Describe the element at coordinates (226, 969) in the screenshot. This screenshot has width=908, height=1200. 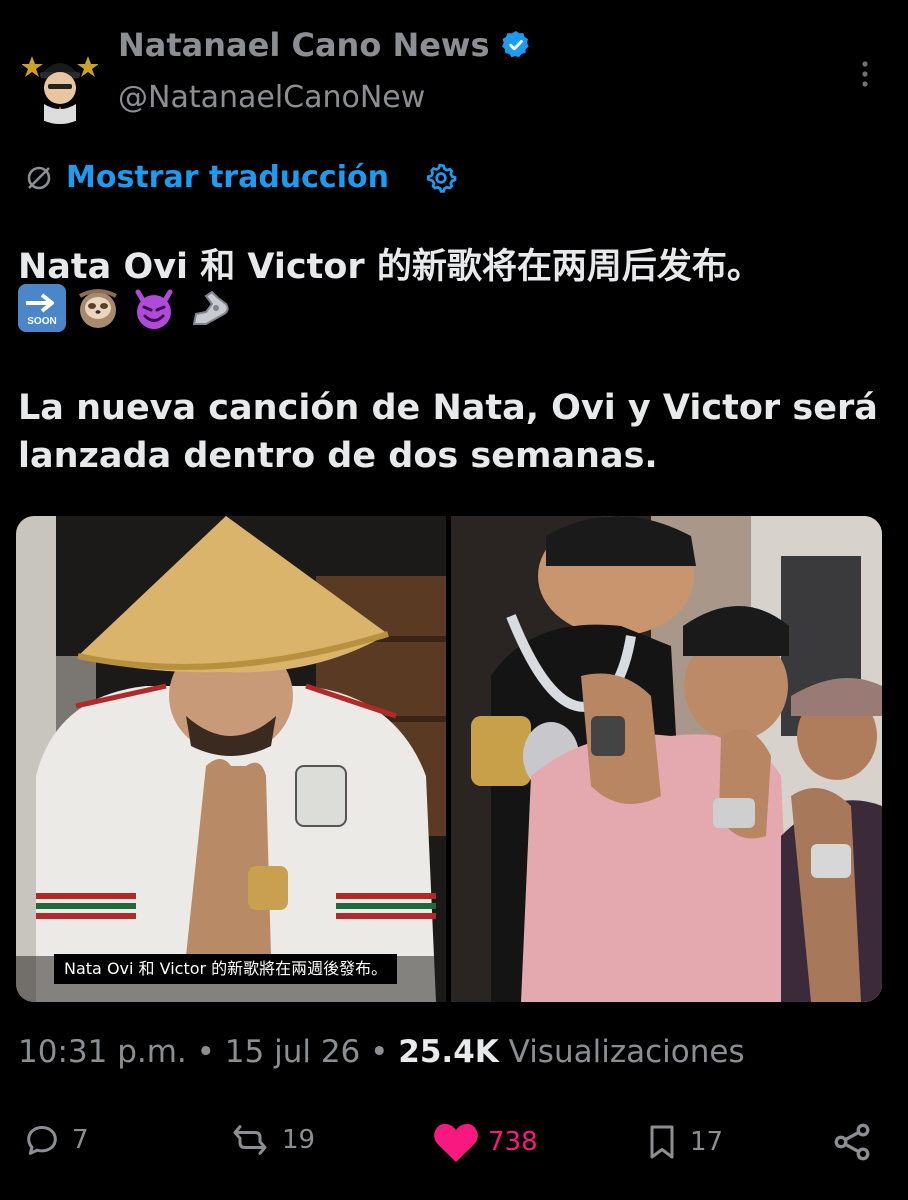
I see `image-caption: Nata Ovi 和 Victor 的新歌將在兩週後發布。` at that location.